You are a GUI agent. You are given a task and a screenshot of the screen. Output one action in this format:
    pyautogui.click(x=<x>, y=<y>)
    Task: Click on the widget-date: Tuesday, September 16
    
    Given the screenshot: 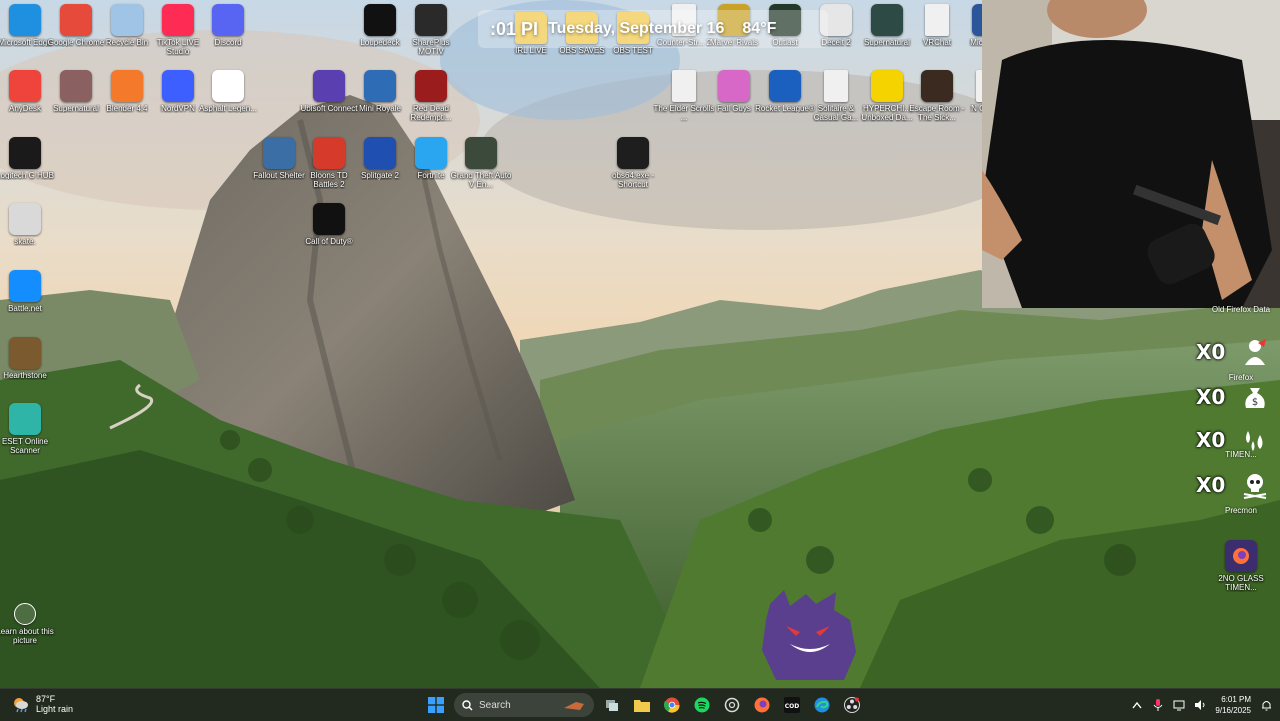 What is the action you would take?
    pyautogui.click(x=636, y=28)
    